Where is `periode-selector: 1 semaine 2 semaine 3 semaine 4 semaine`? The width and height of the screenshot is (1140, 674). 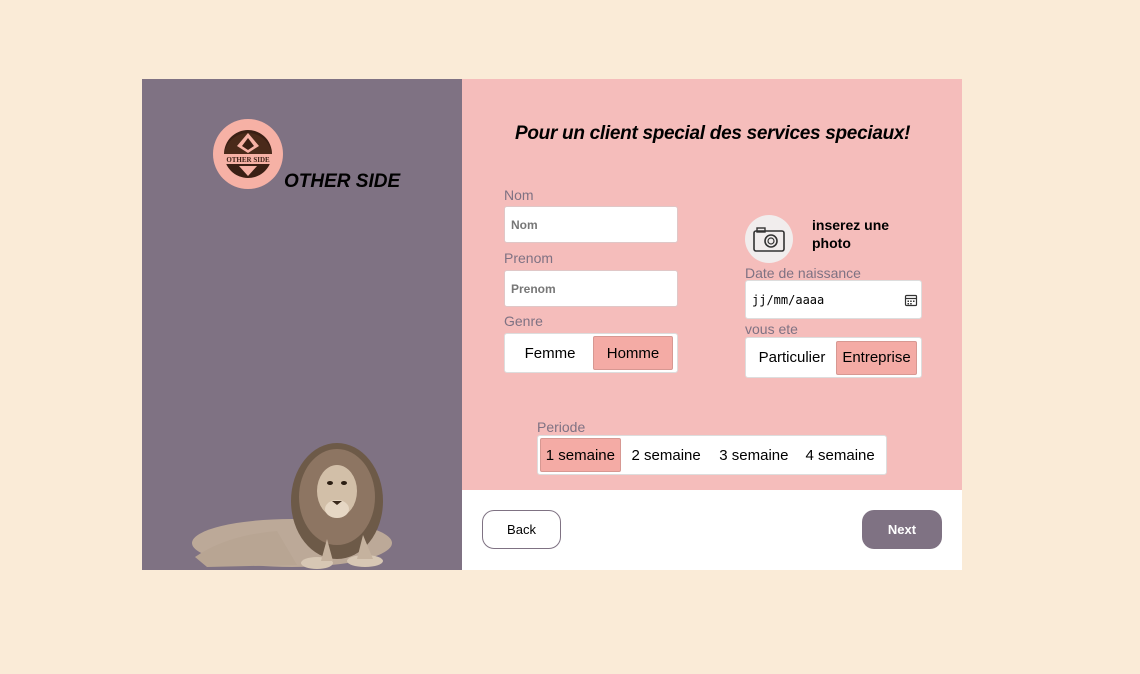
periode-selector: 1 semaine 2 semaine 3 semaine 4 semaine is located at coordinates (712, 455).